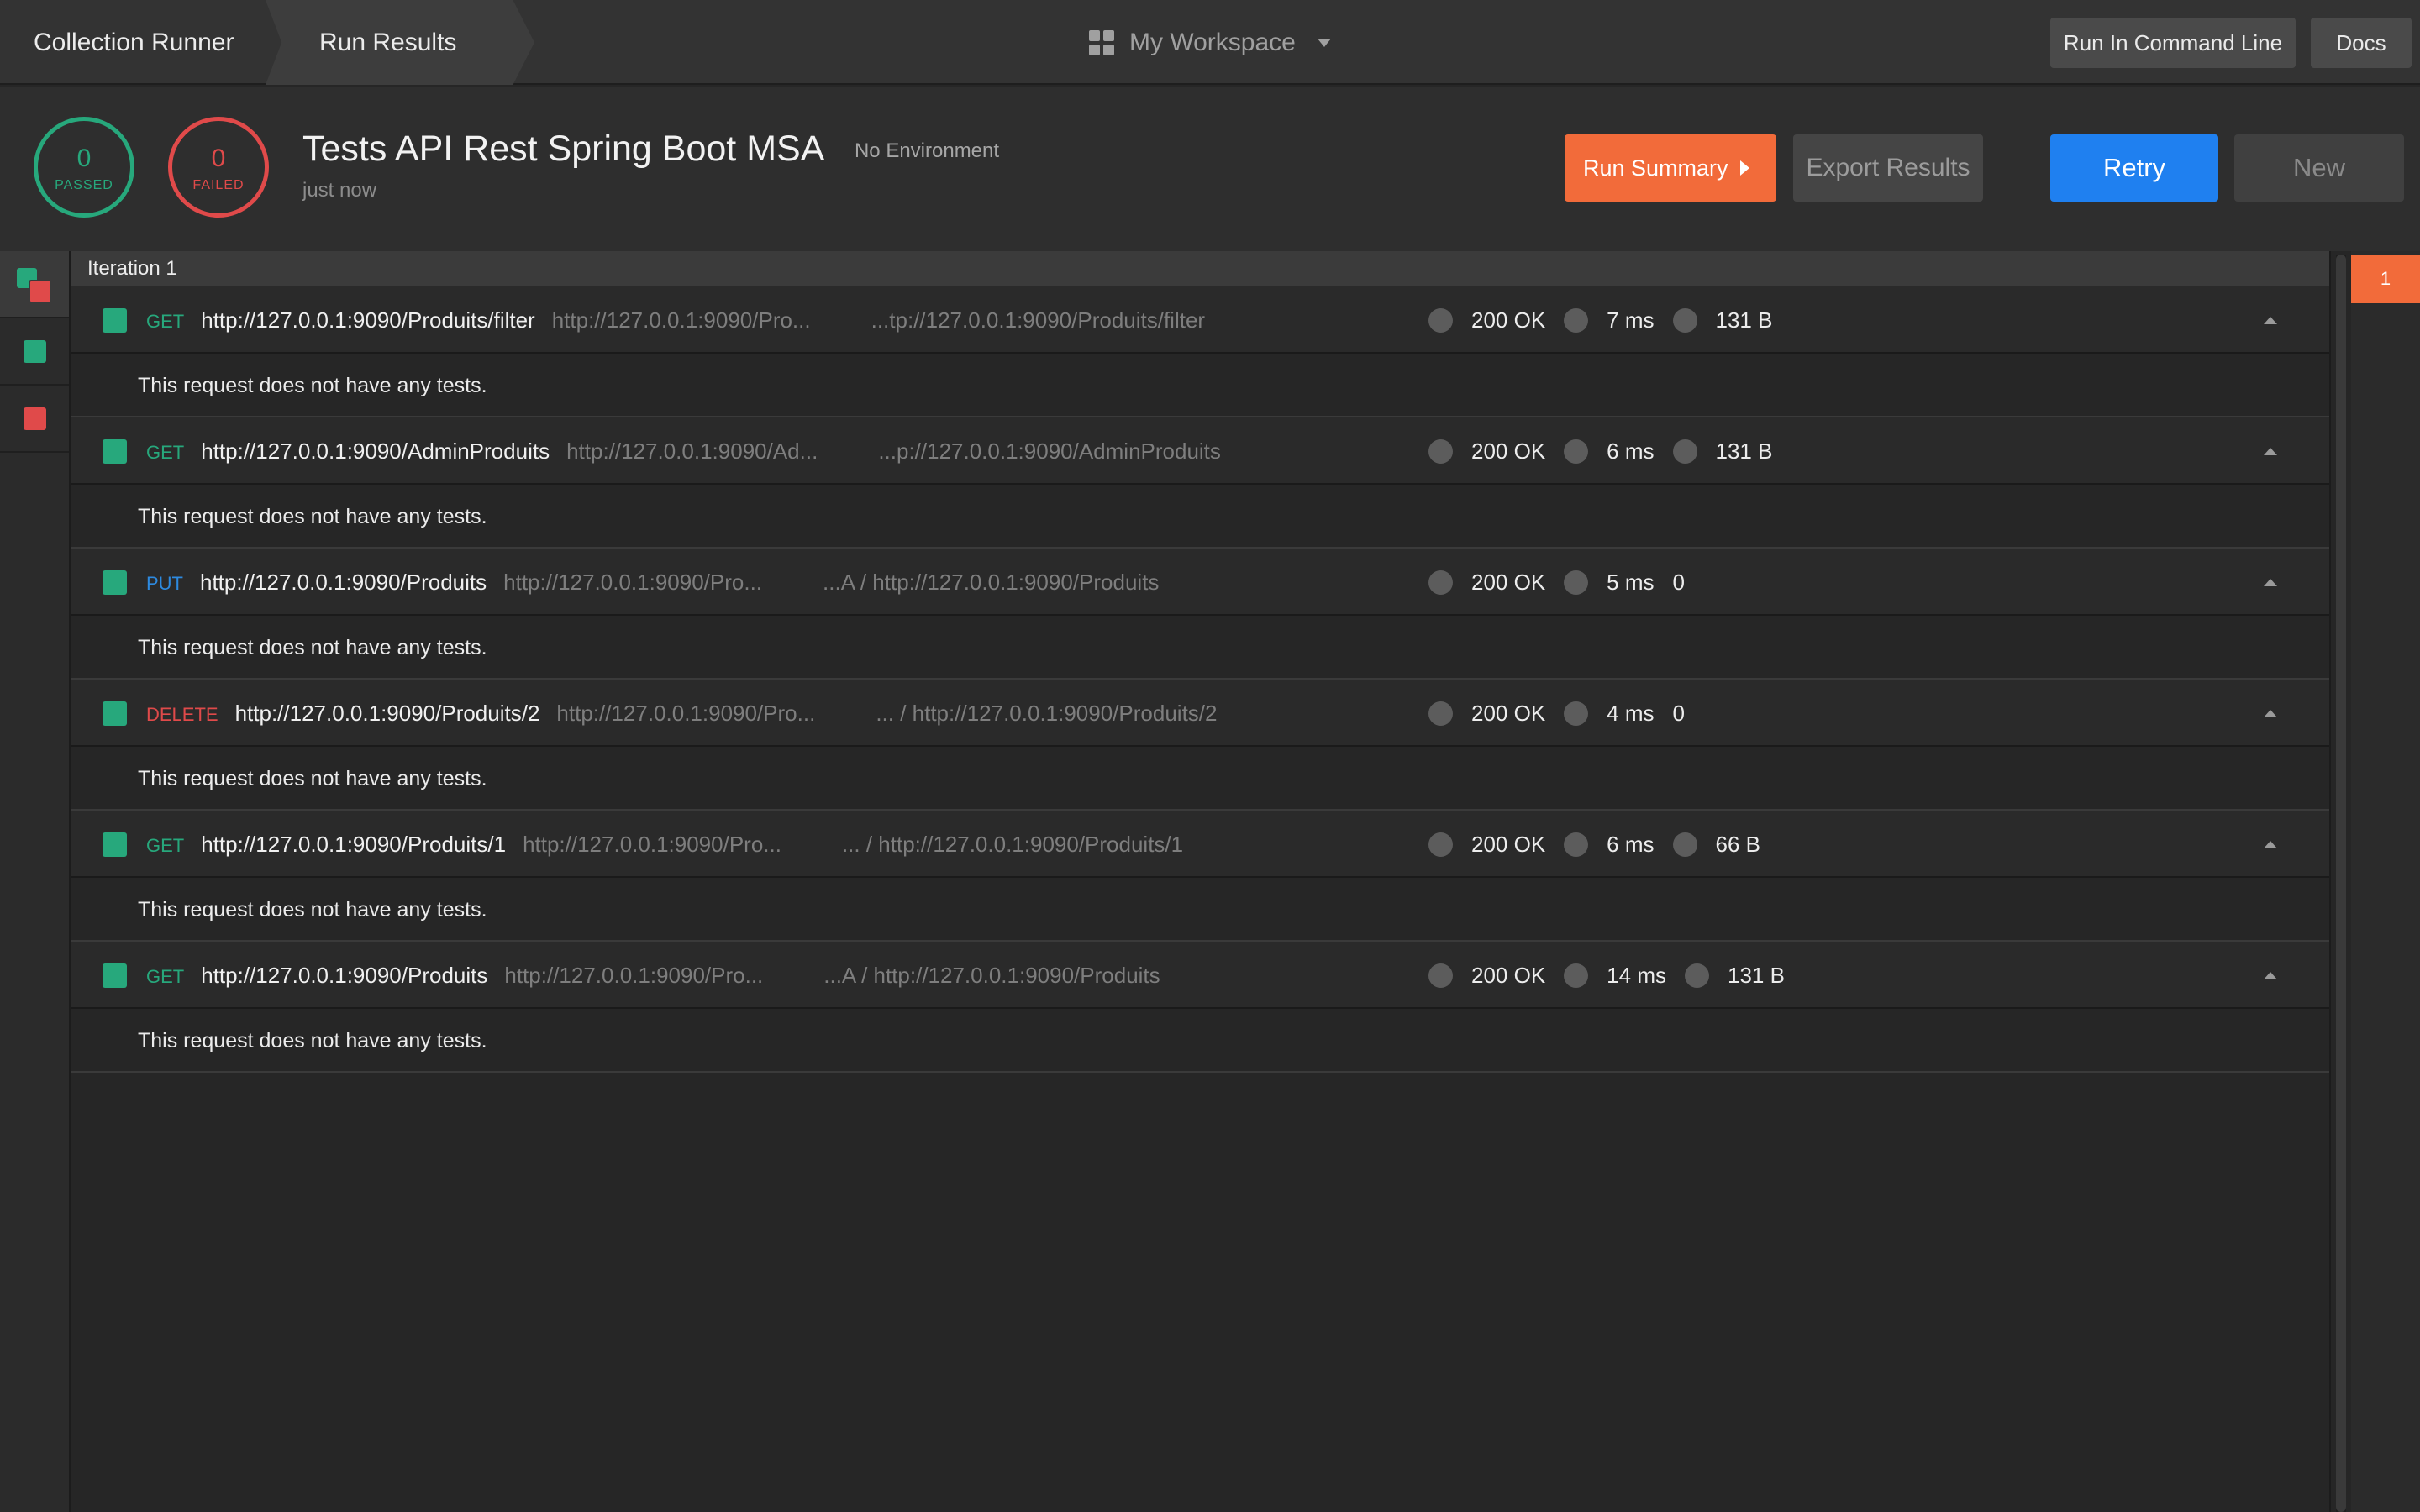 The image size is (2420, 1512). I want to click on filter-failed, so click(34, 419).